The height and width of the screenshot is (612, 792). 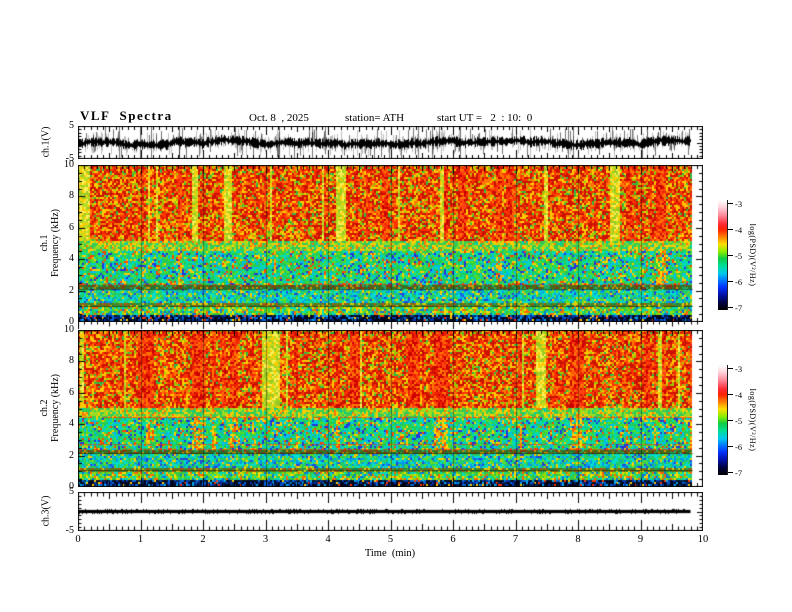 I want to click on x-tick-label: 0, so click(x=78, y=539).